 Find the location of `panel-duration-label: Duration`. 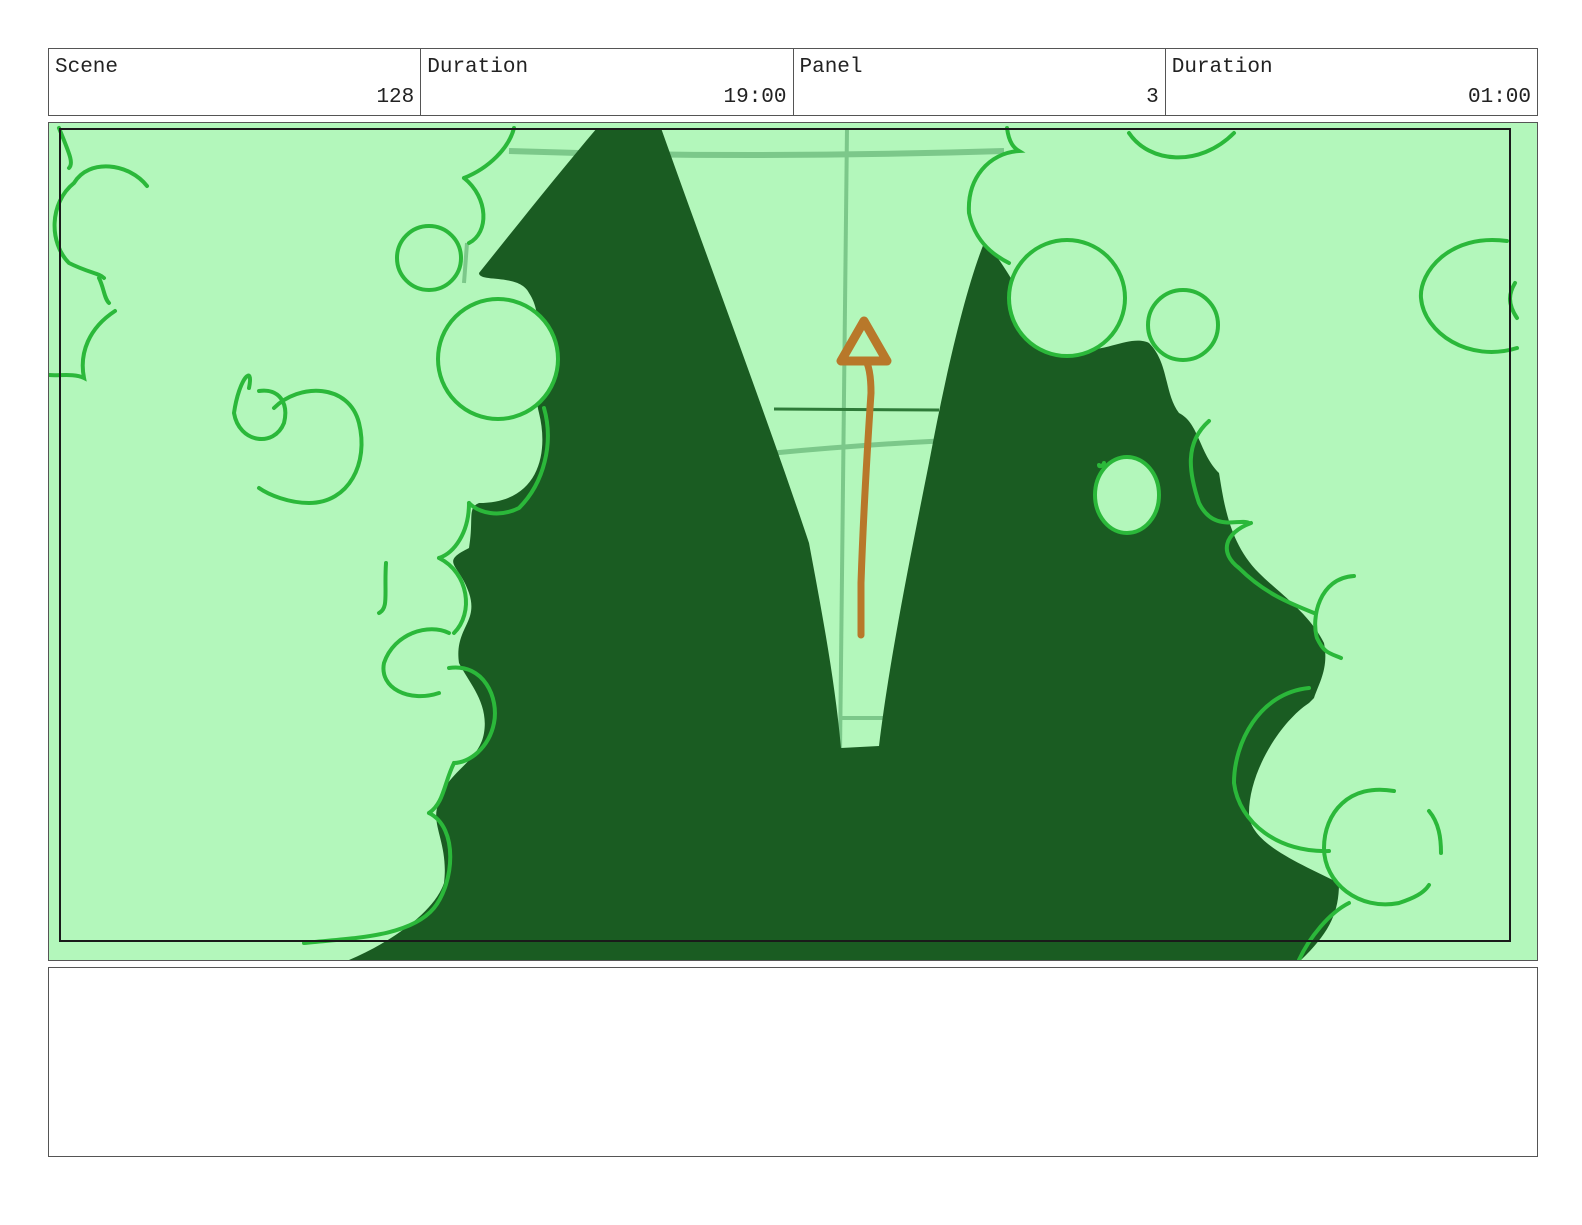

panel-duration-label: Duration is located at coordinates (1222, 67).